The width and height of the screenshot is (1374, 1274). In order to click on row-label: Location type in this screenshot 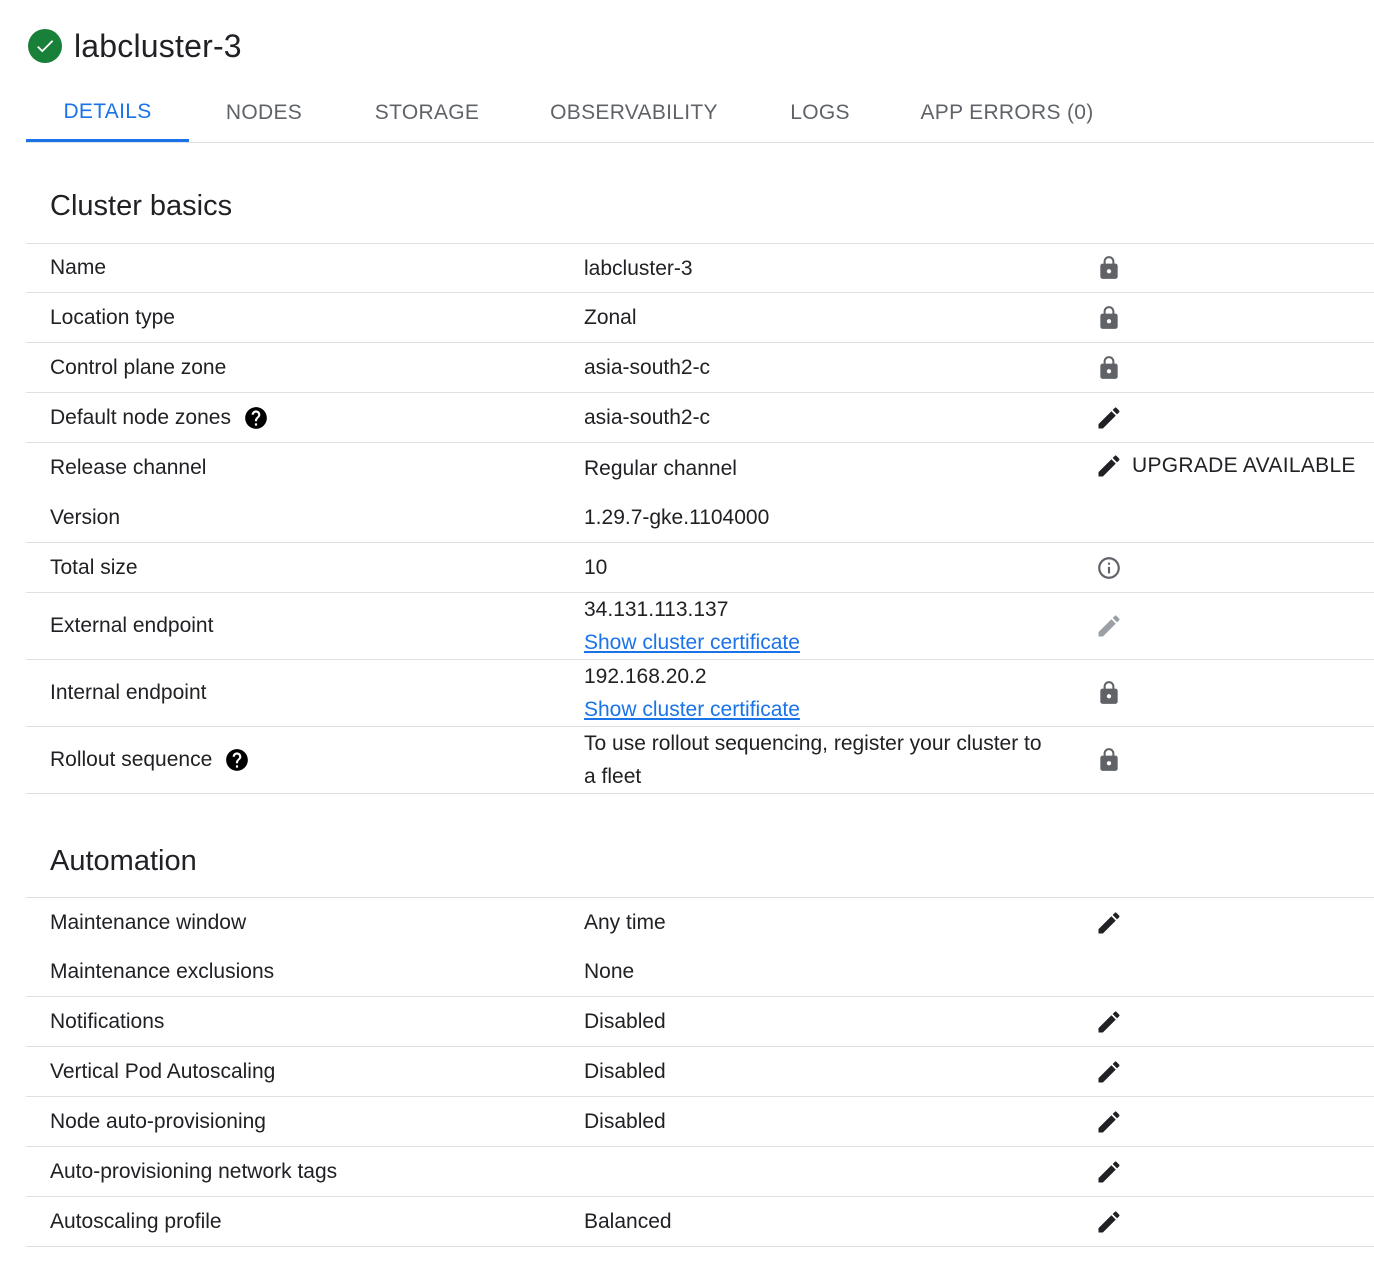, I will do `click(112, 317)`.